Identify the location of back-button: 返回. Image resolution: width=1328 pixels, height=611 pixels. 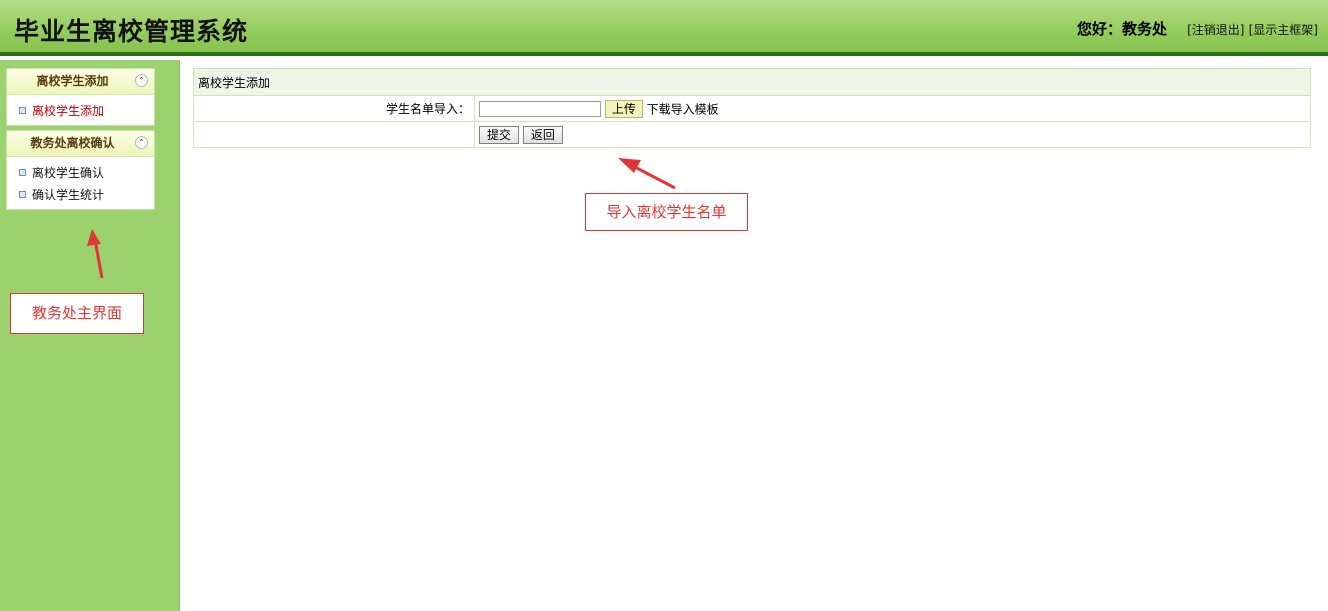
(542, 134).